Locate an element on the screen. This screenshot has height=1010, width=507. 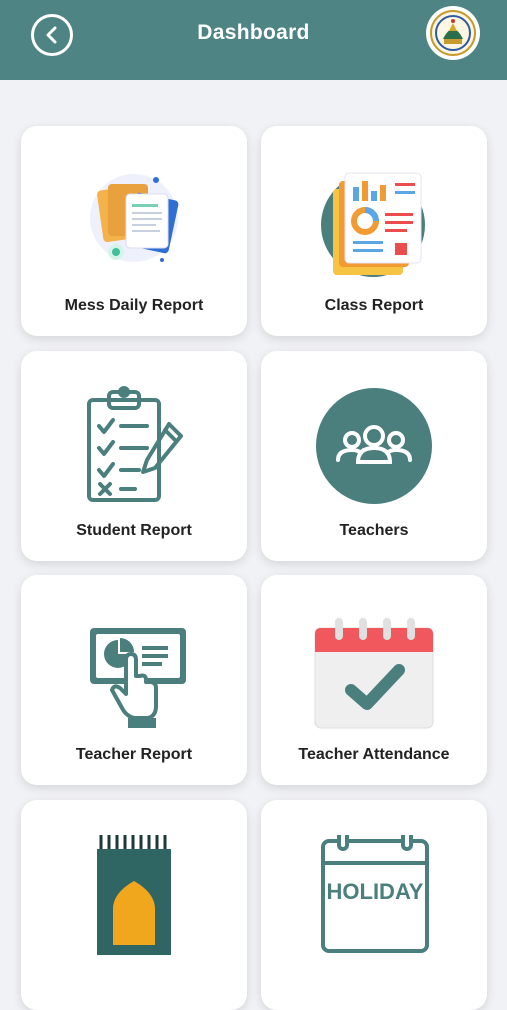
card-teacher-report: Teacher Report is located at coordinates (134, 680).